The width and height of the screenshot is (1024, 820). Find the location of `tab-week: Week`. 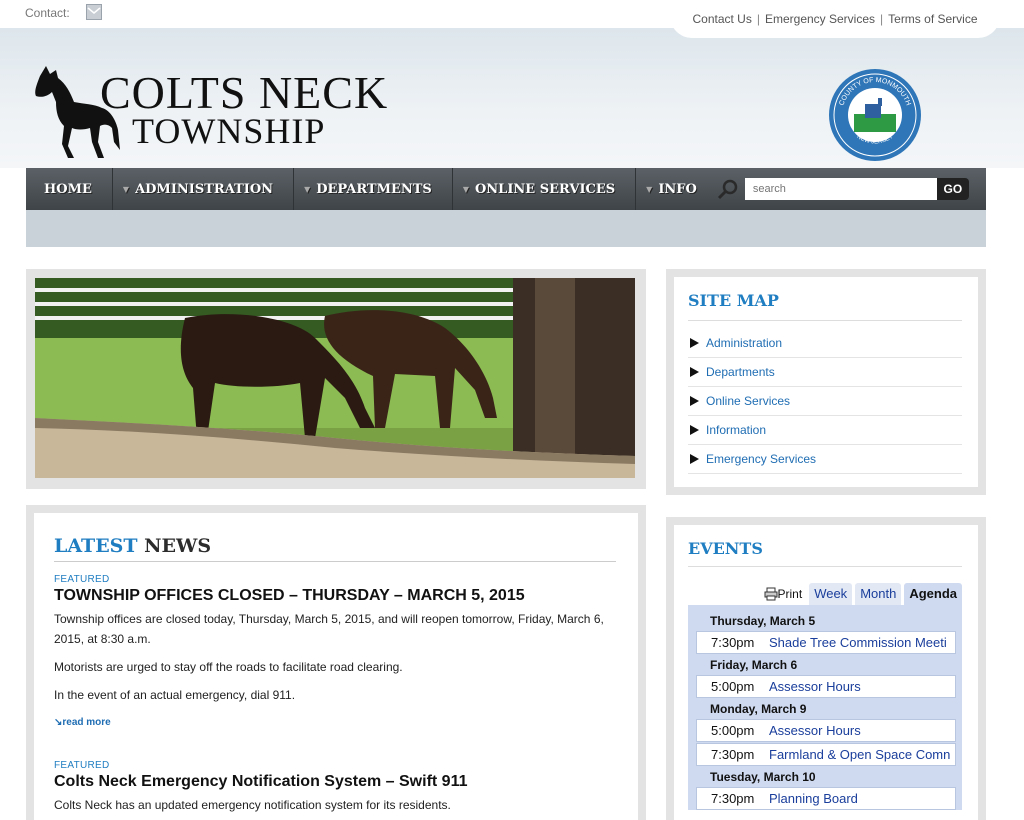

tab-week: Week is located at coordinates (831, 594).